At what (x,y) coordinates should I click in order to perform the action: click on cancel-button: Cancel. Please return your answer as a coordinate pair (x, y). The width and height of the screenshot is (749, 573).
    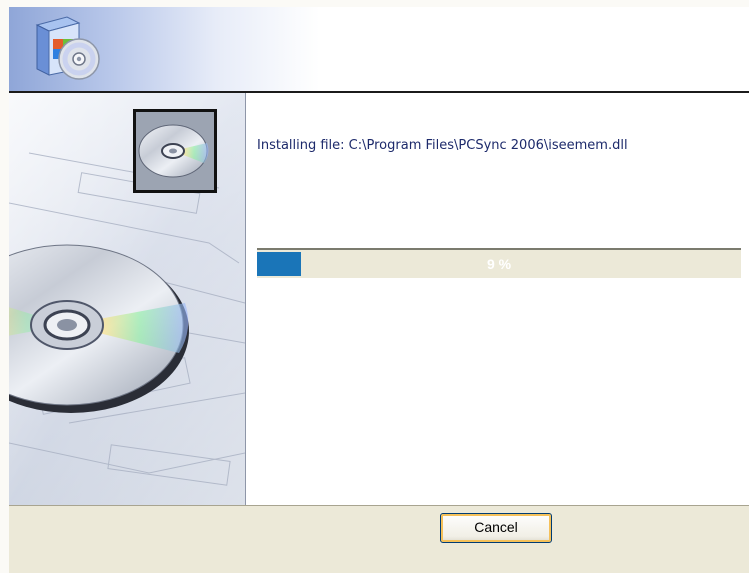
    Looking at the image, I should click on (496, 528).